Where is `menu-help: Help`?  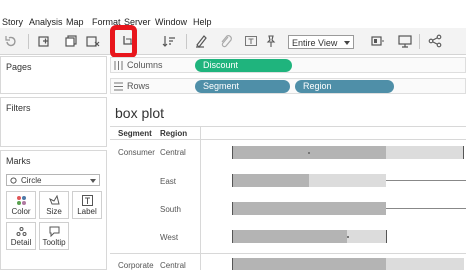 menu-help: Help is located at coordinates (202, 22).